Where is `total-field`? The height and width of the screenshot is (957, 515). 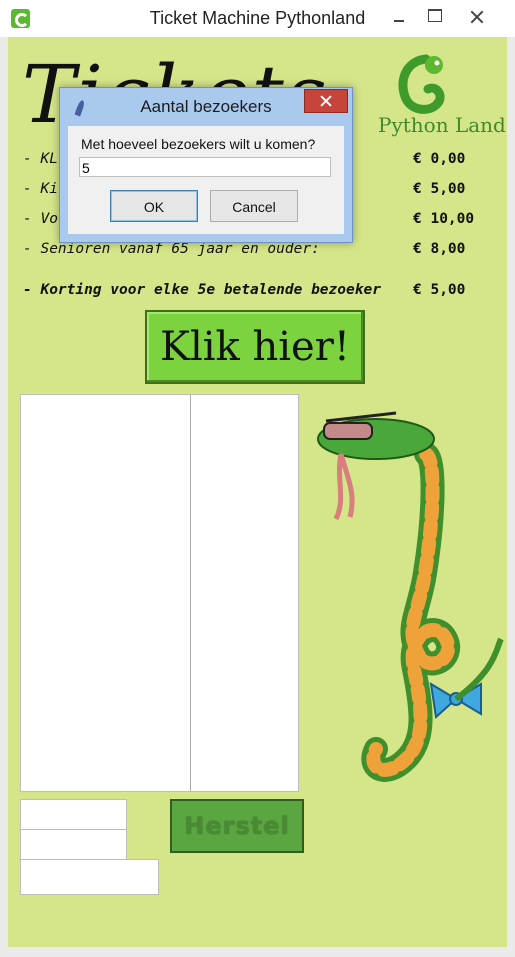
total-field is located at coordinates (89, 877).